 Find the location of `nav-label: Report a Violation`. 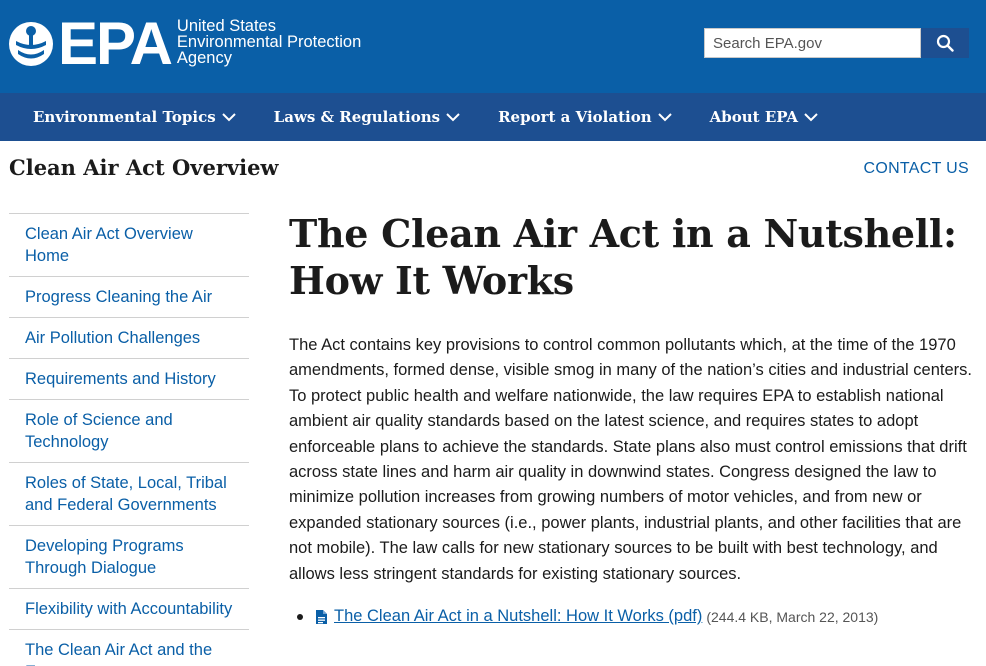

nav-label: Report a Violation is located at coordinates (575, 117).